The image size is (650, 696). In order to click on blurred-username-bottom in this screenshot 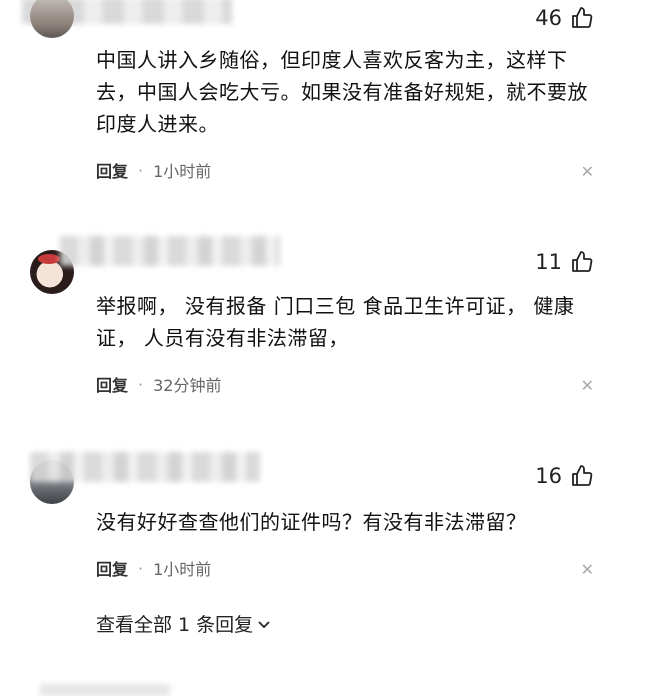, I will do `click(105, 690)`.